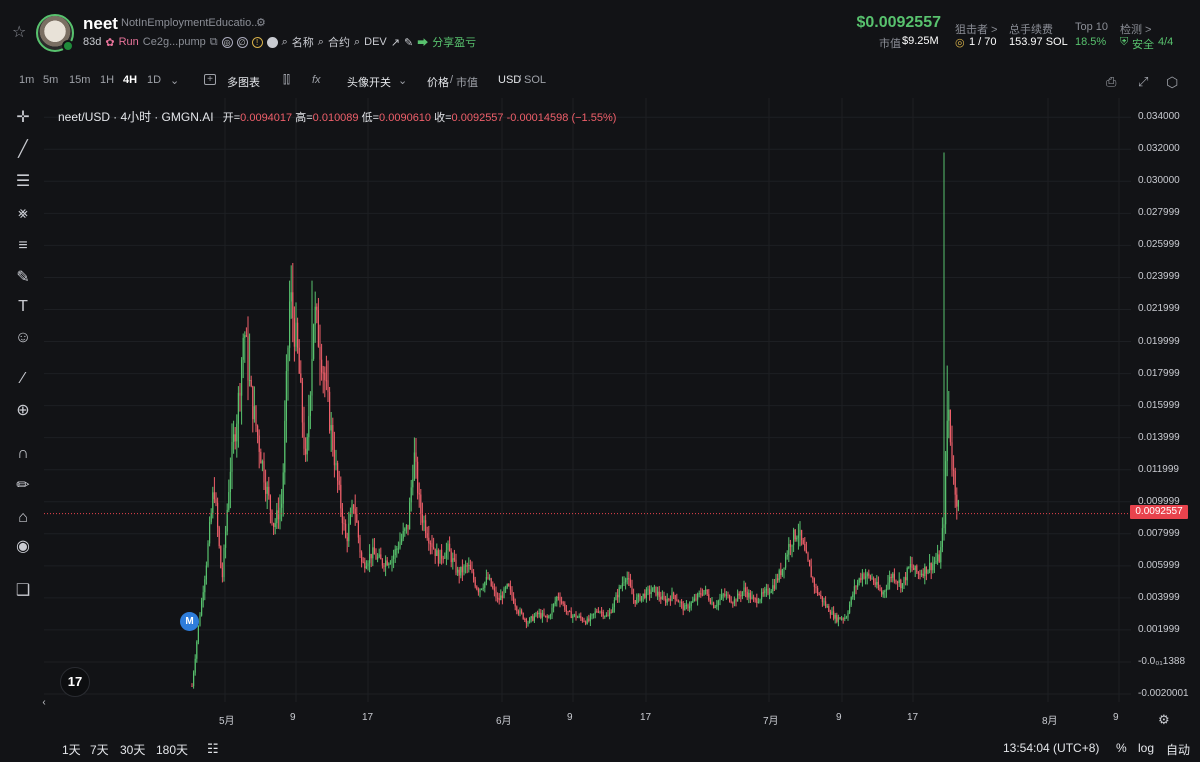 This screenshot has height=762, width=1200. Describe the element at coordinates (272, 42) in the screenshot. I see `menu-circle-icon` at that location.